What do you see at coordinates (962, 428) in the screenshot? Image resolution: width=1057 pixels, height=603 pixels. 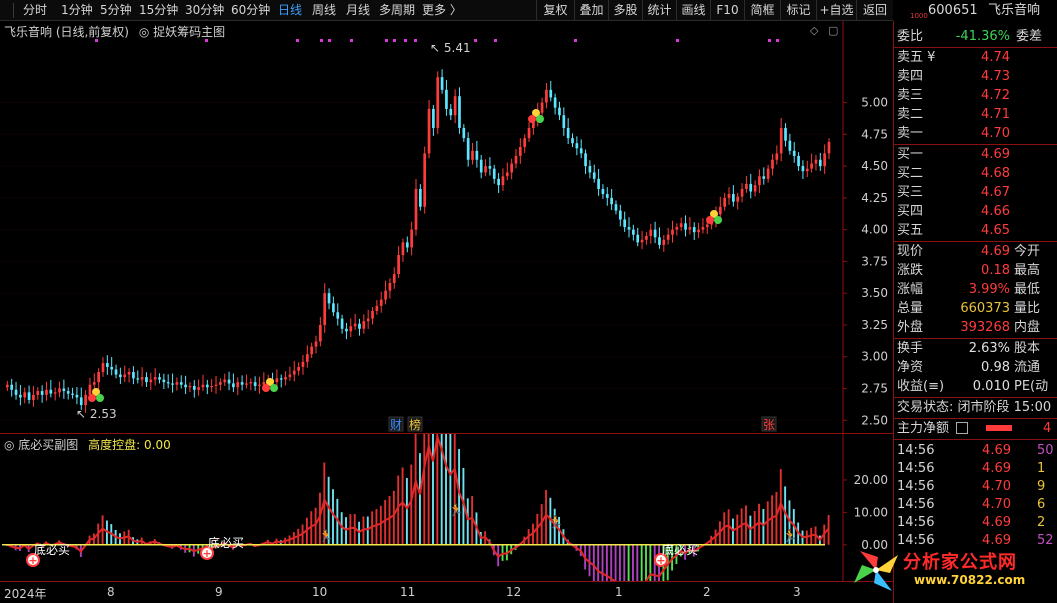 I see `menu-icon` at bounding box center [962, 428].